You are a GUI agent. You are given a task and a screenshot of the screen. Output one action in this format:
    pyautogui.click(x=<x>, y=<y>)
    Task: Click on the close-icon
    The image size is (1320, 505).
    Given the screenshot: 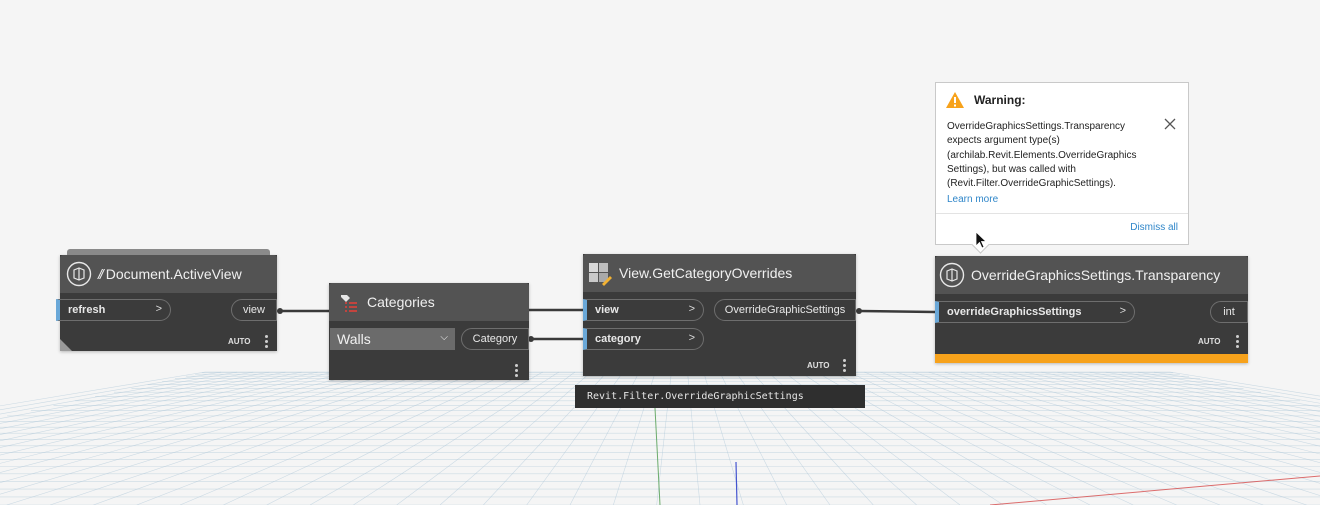 What is the action you would take?
    pyautogui.click(x=1170, y=124)
    